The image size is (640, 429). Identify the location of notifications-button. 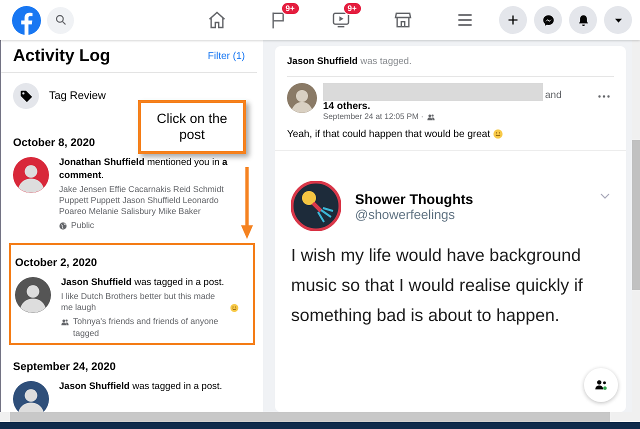
(583, 20).